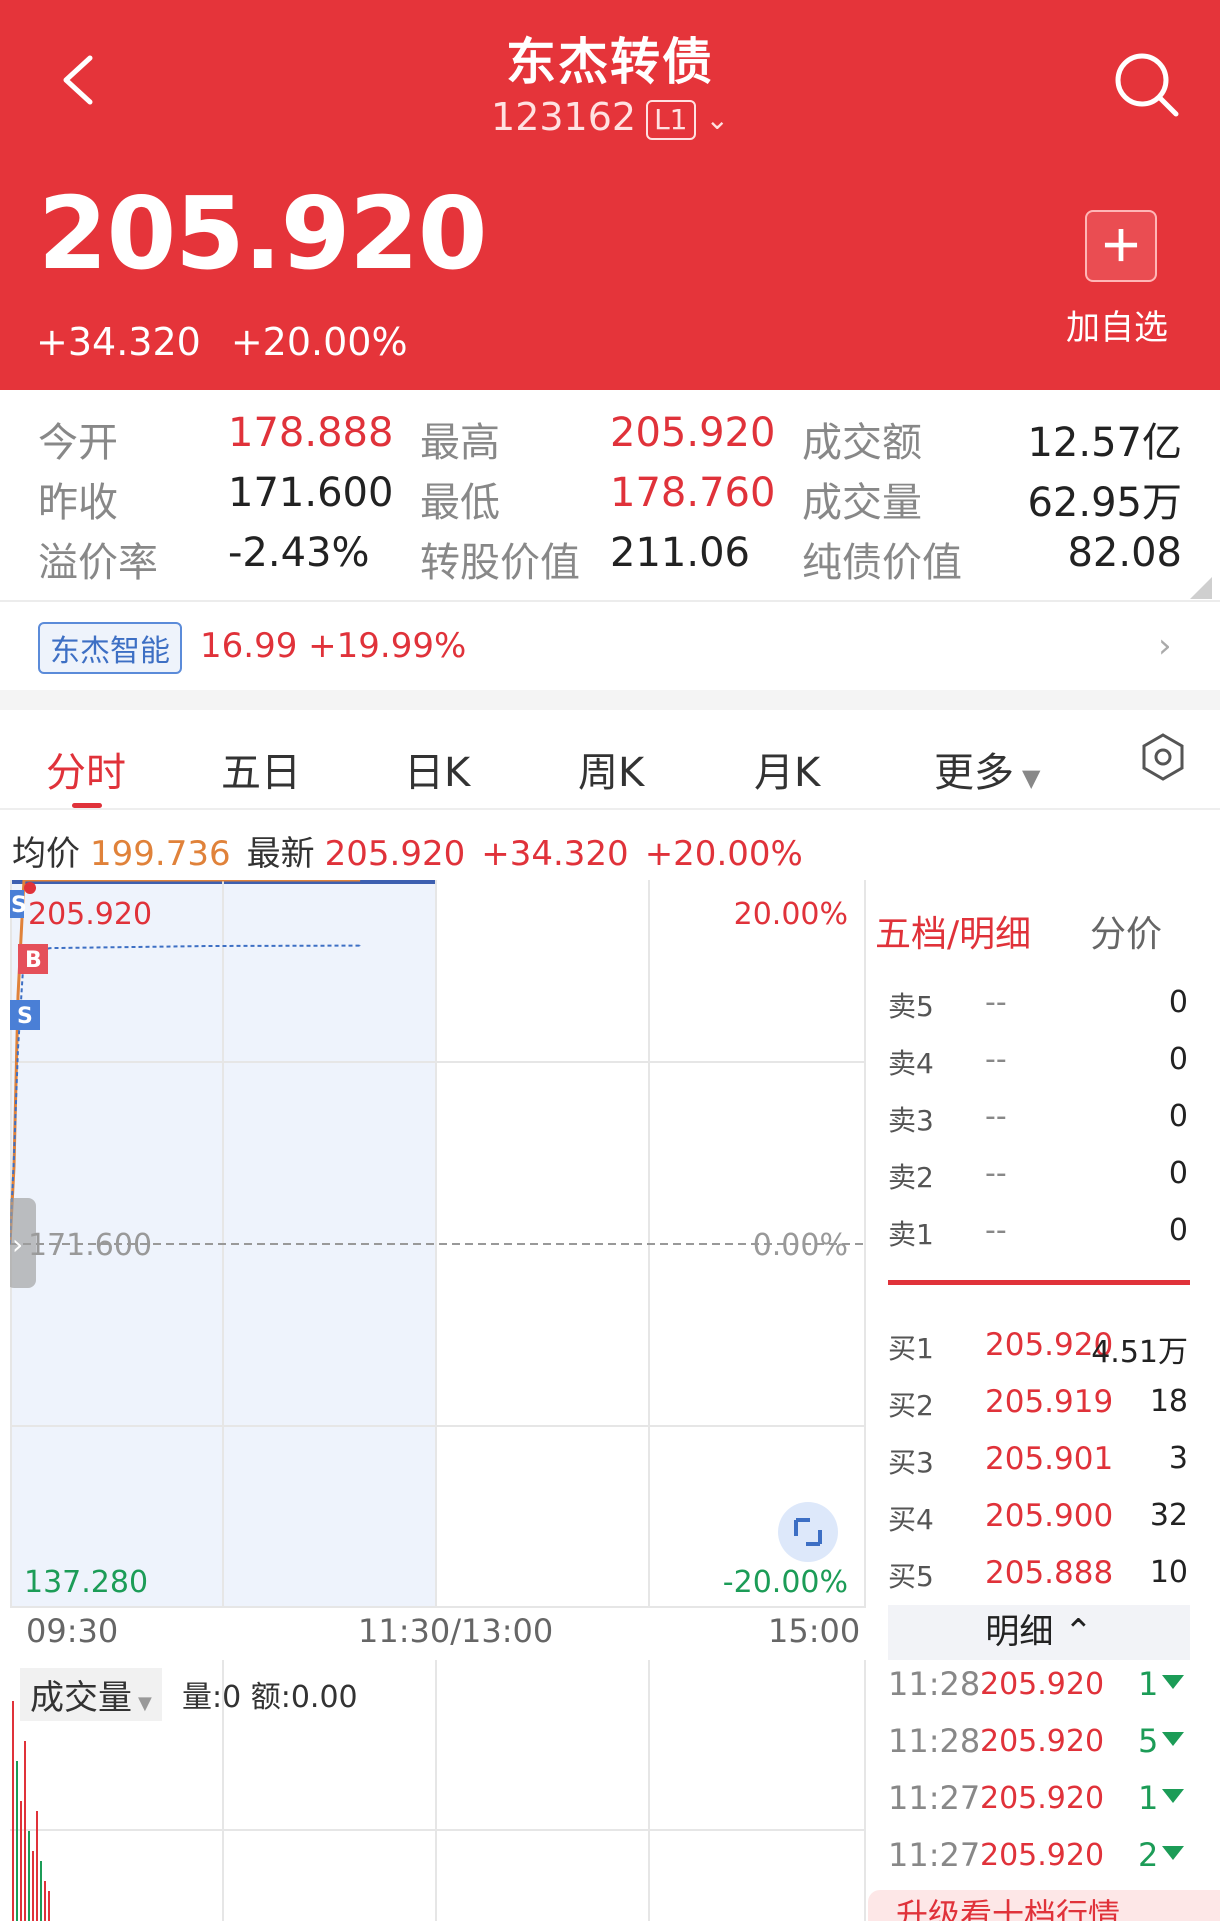 The height and width of the screenshot is (1921, 1220). Describe the element at coordinates (1019, 1632) in the screenshot. I see `detail-label: 明细` at that location.